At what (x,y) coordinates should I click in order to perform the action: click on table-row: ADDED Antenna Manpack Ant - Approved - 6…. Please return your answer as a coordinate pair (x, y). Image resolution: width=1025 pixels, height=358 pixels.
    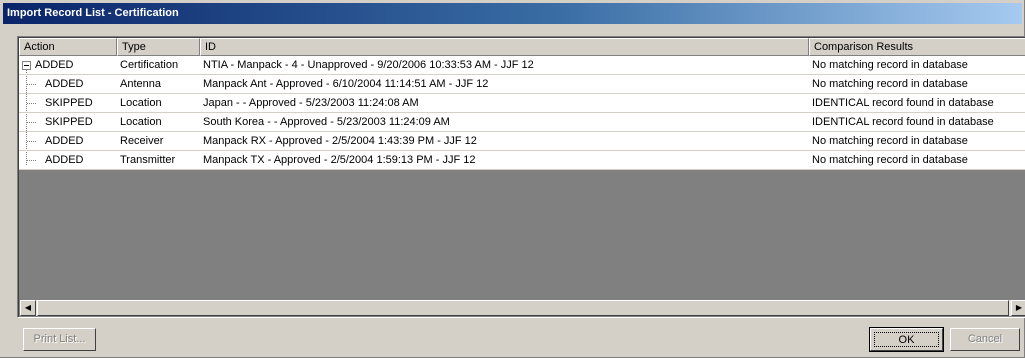
    Looking at the image, I should click on (522, 84).